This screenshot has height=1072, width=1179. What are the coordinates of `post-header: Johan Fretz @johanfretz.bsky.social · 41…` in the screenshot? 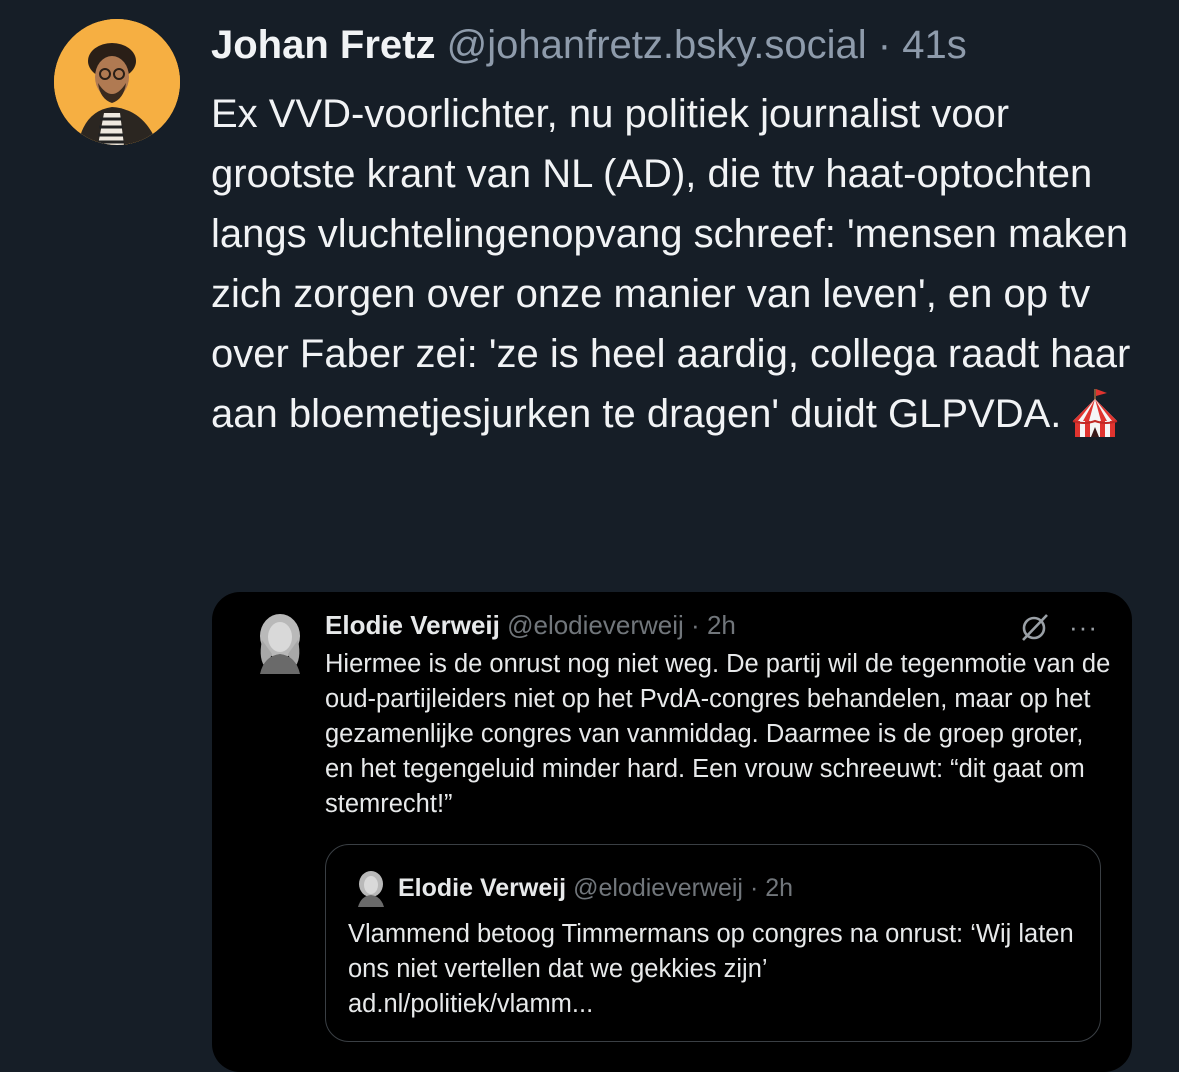 It's located at (589, 45).